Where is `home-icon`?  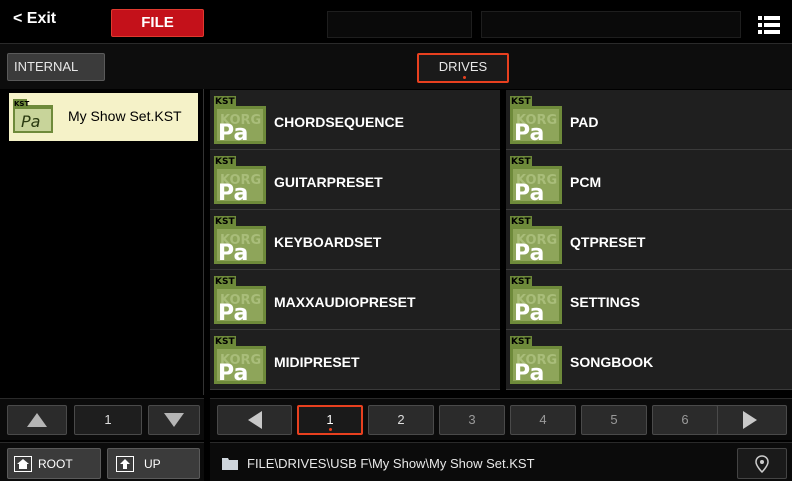
home-icon is located at coordinates (23, 464).